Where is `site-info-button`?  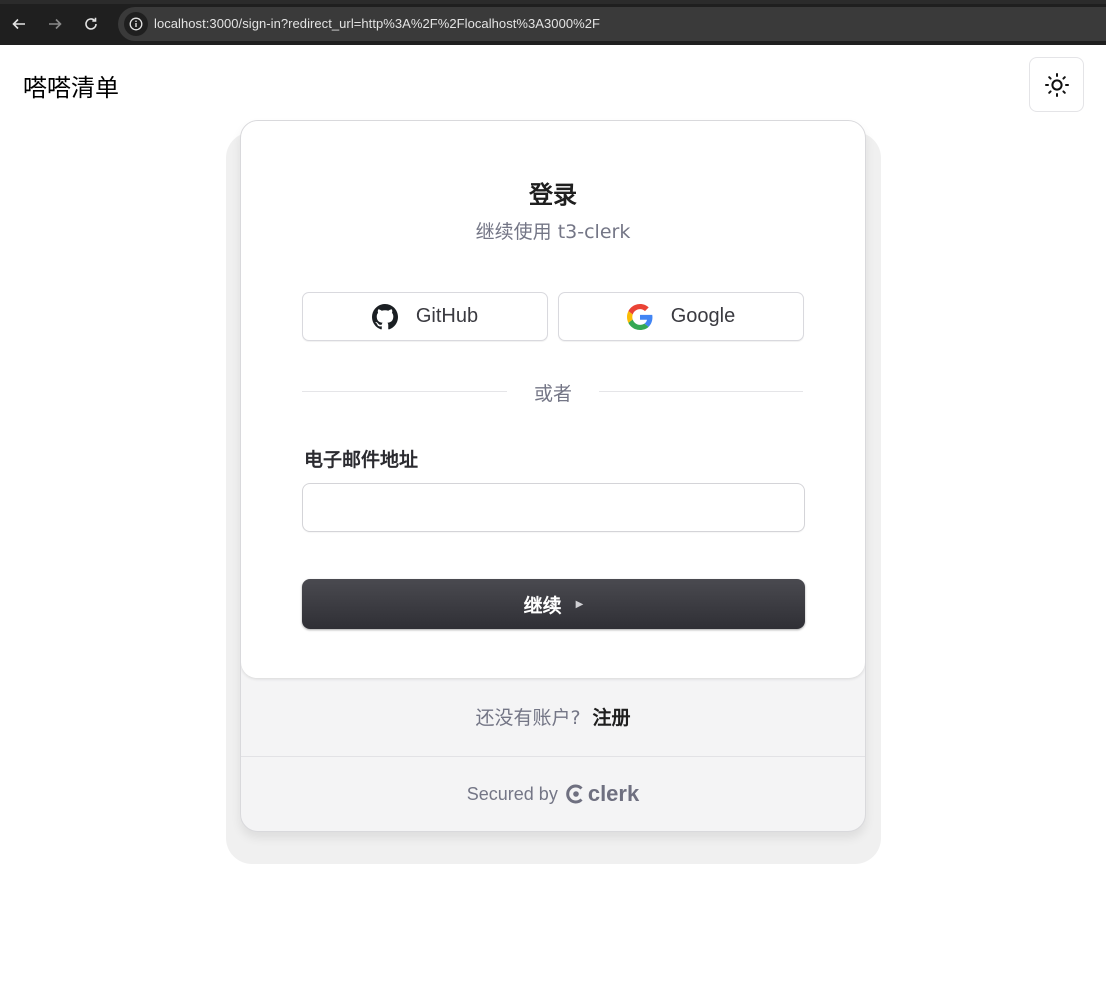 site-info-button is located at coordinates (136, 24).